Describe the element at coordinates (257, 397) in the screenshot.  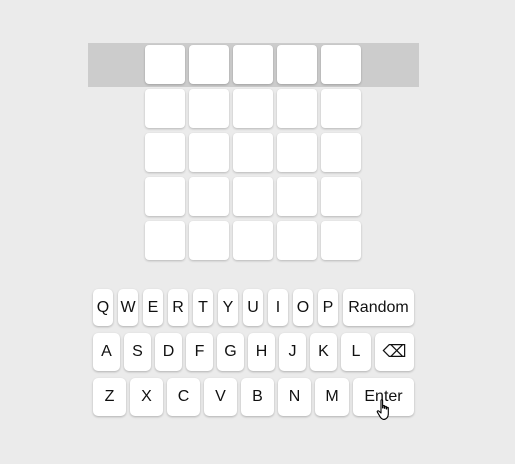
I see `key-b: B` at that location.